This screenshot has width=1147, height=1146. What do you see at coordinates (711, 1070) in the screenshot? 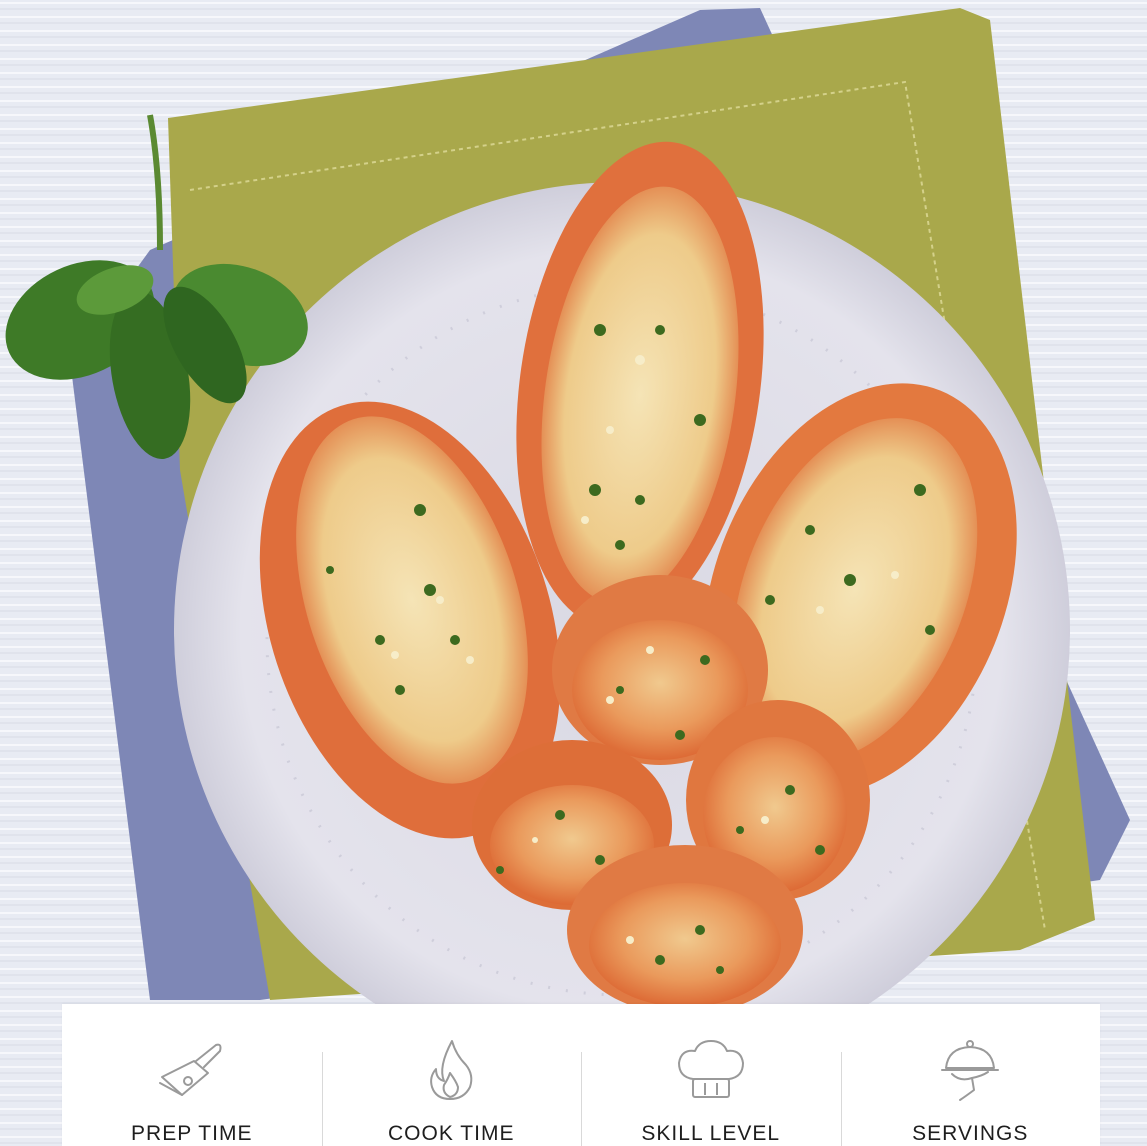
I see `chef-hat-icon` at bounding box center [711, 1070].